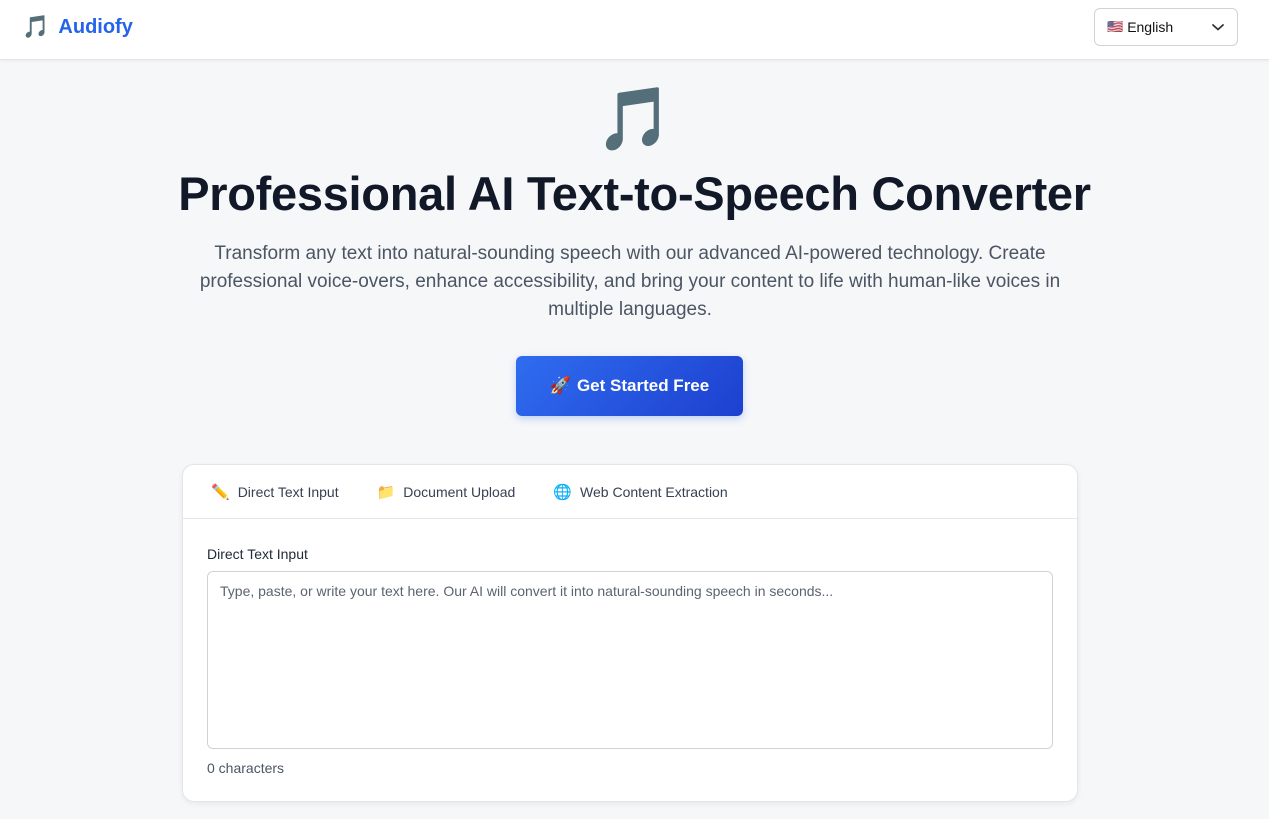  I want to click on brand-name: Audiofy, so click(95, 26).